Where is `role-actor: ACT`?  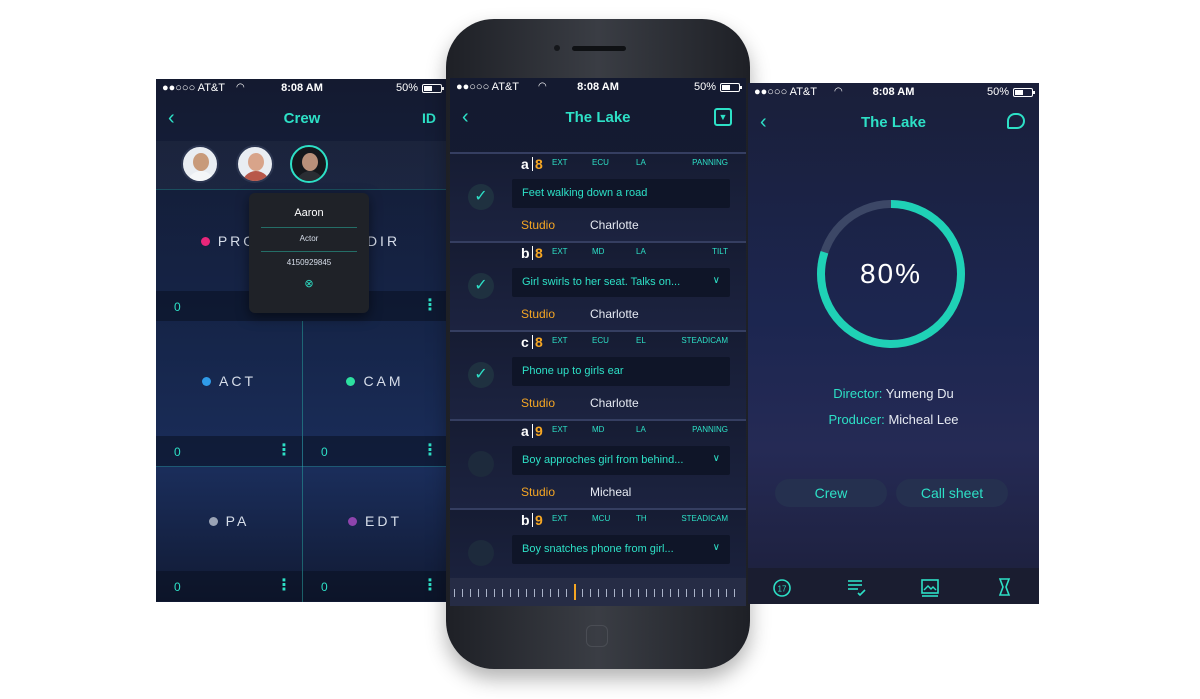 role-actor: ACT is located at coordinates (229, 381).